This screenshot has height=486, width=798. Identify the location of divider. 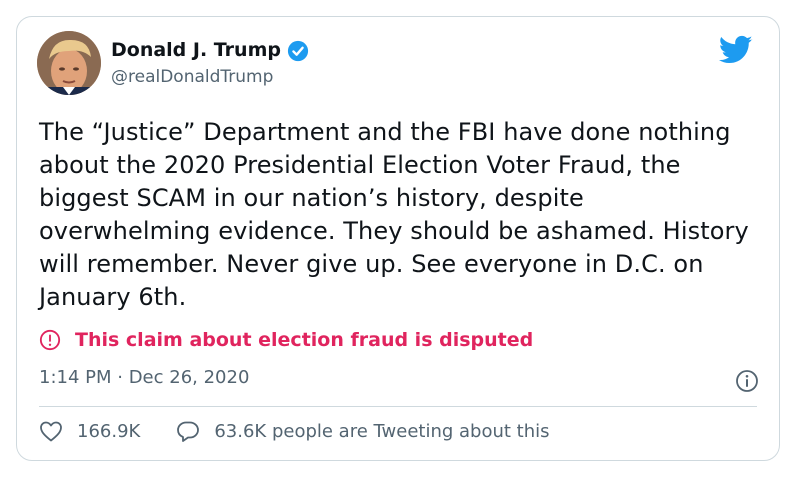
(398, 406).